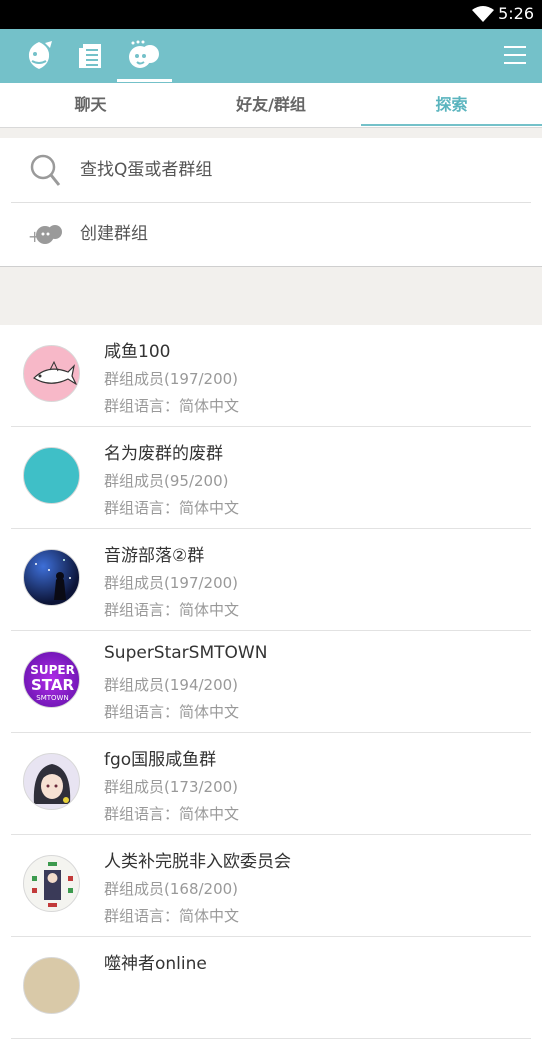  What do you see at coordinates (155, 964) in the screenshot?
I see `group-name: 噬神者online` at bounding box center [155, 964].